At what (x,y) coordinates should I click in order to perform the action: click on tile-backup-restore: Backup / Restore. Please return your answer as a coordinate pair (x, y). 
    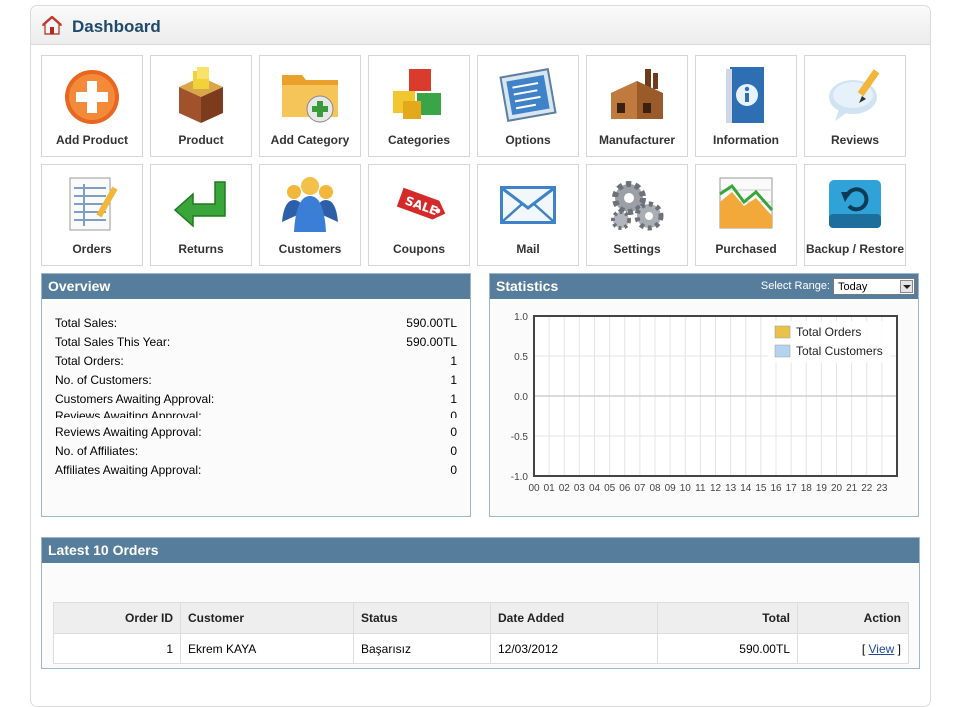
    Looking at the image, I should click on (855, 215).